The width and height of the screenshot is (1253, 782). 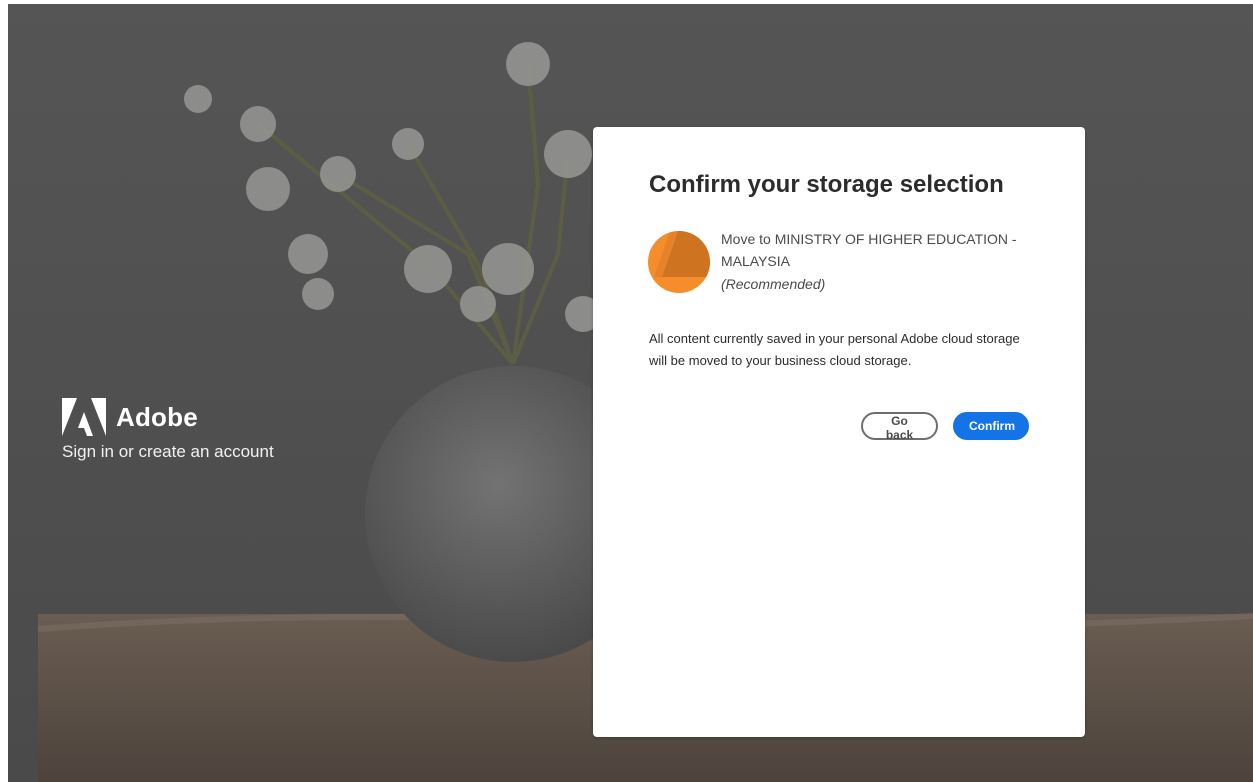 I want to click on dialog-title: Confirm your storage selection, so click(x=826, y=184).